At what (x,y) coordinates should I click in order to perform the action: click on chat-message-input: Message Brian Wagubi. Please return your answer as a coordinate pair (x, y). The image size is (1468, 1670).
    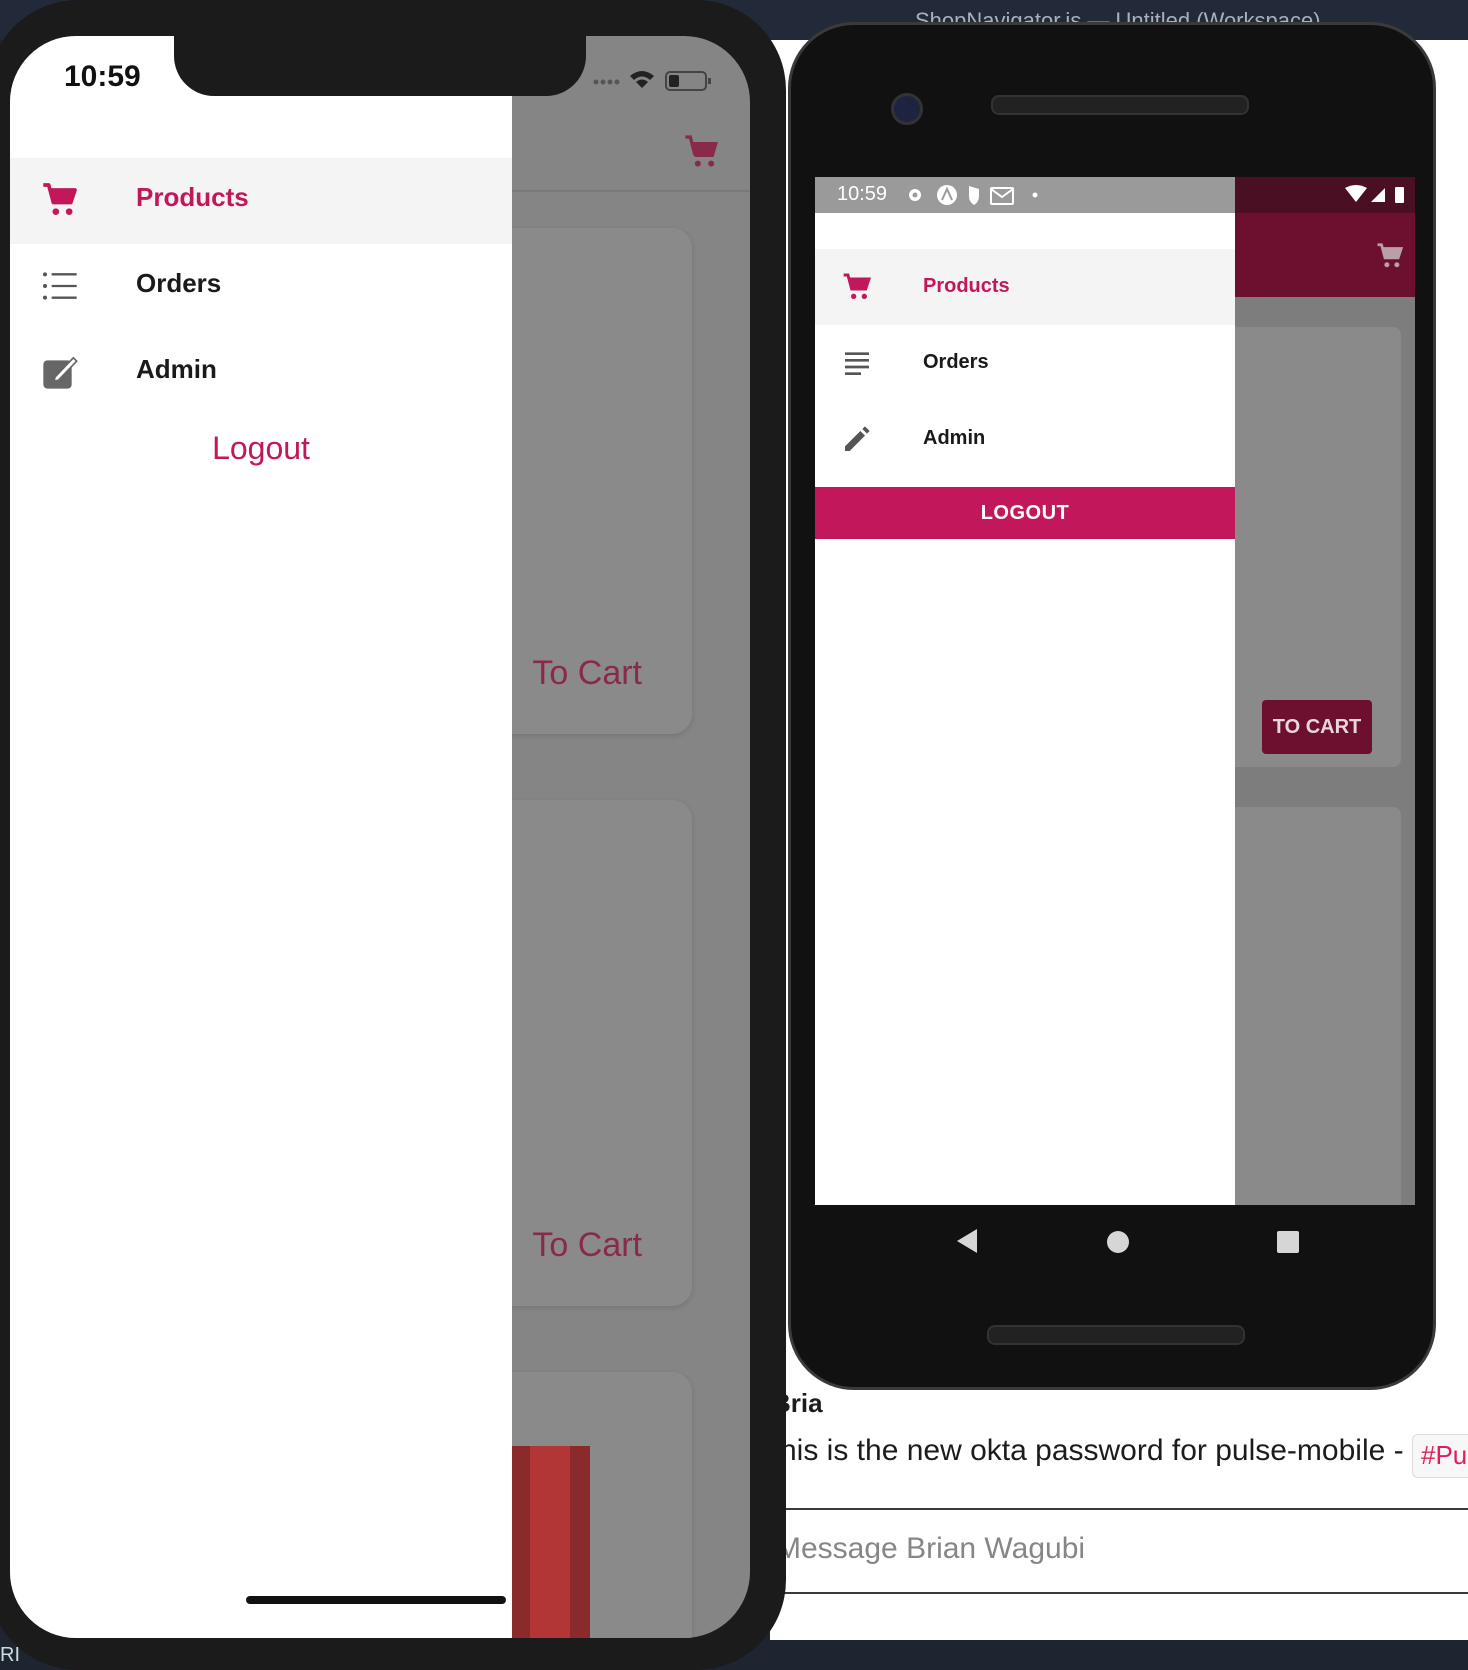
    Looking at the image, I should click on (1119, 1551).